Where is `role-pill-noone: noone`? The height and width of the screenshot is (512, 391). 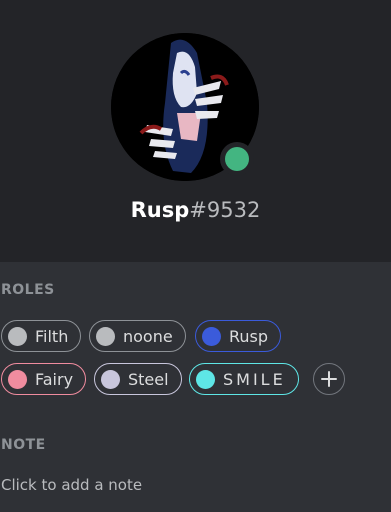
role-pill-noone: noone is located at coordinates (137, 336).